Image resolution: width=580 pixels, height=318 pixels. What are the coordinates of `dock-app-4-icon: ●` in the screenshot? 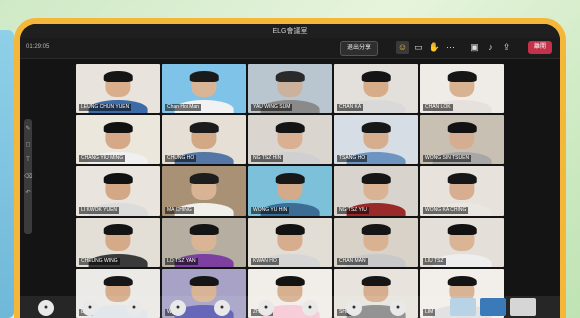 It's located at (178, 308).